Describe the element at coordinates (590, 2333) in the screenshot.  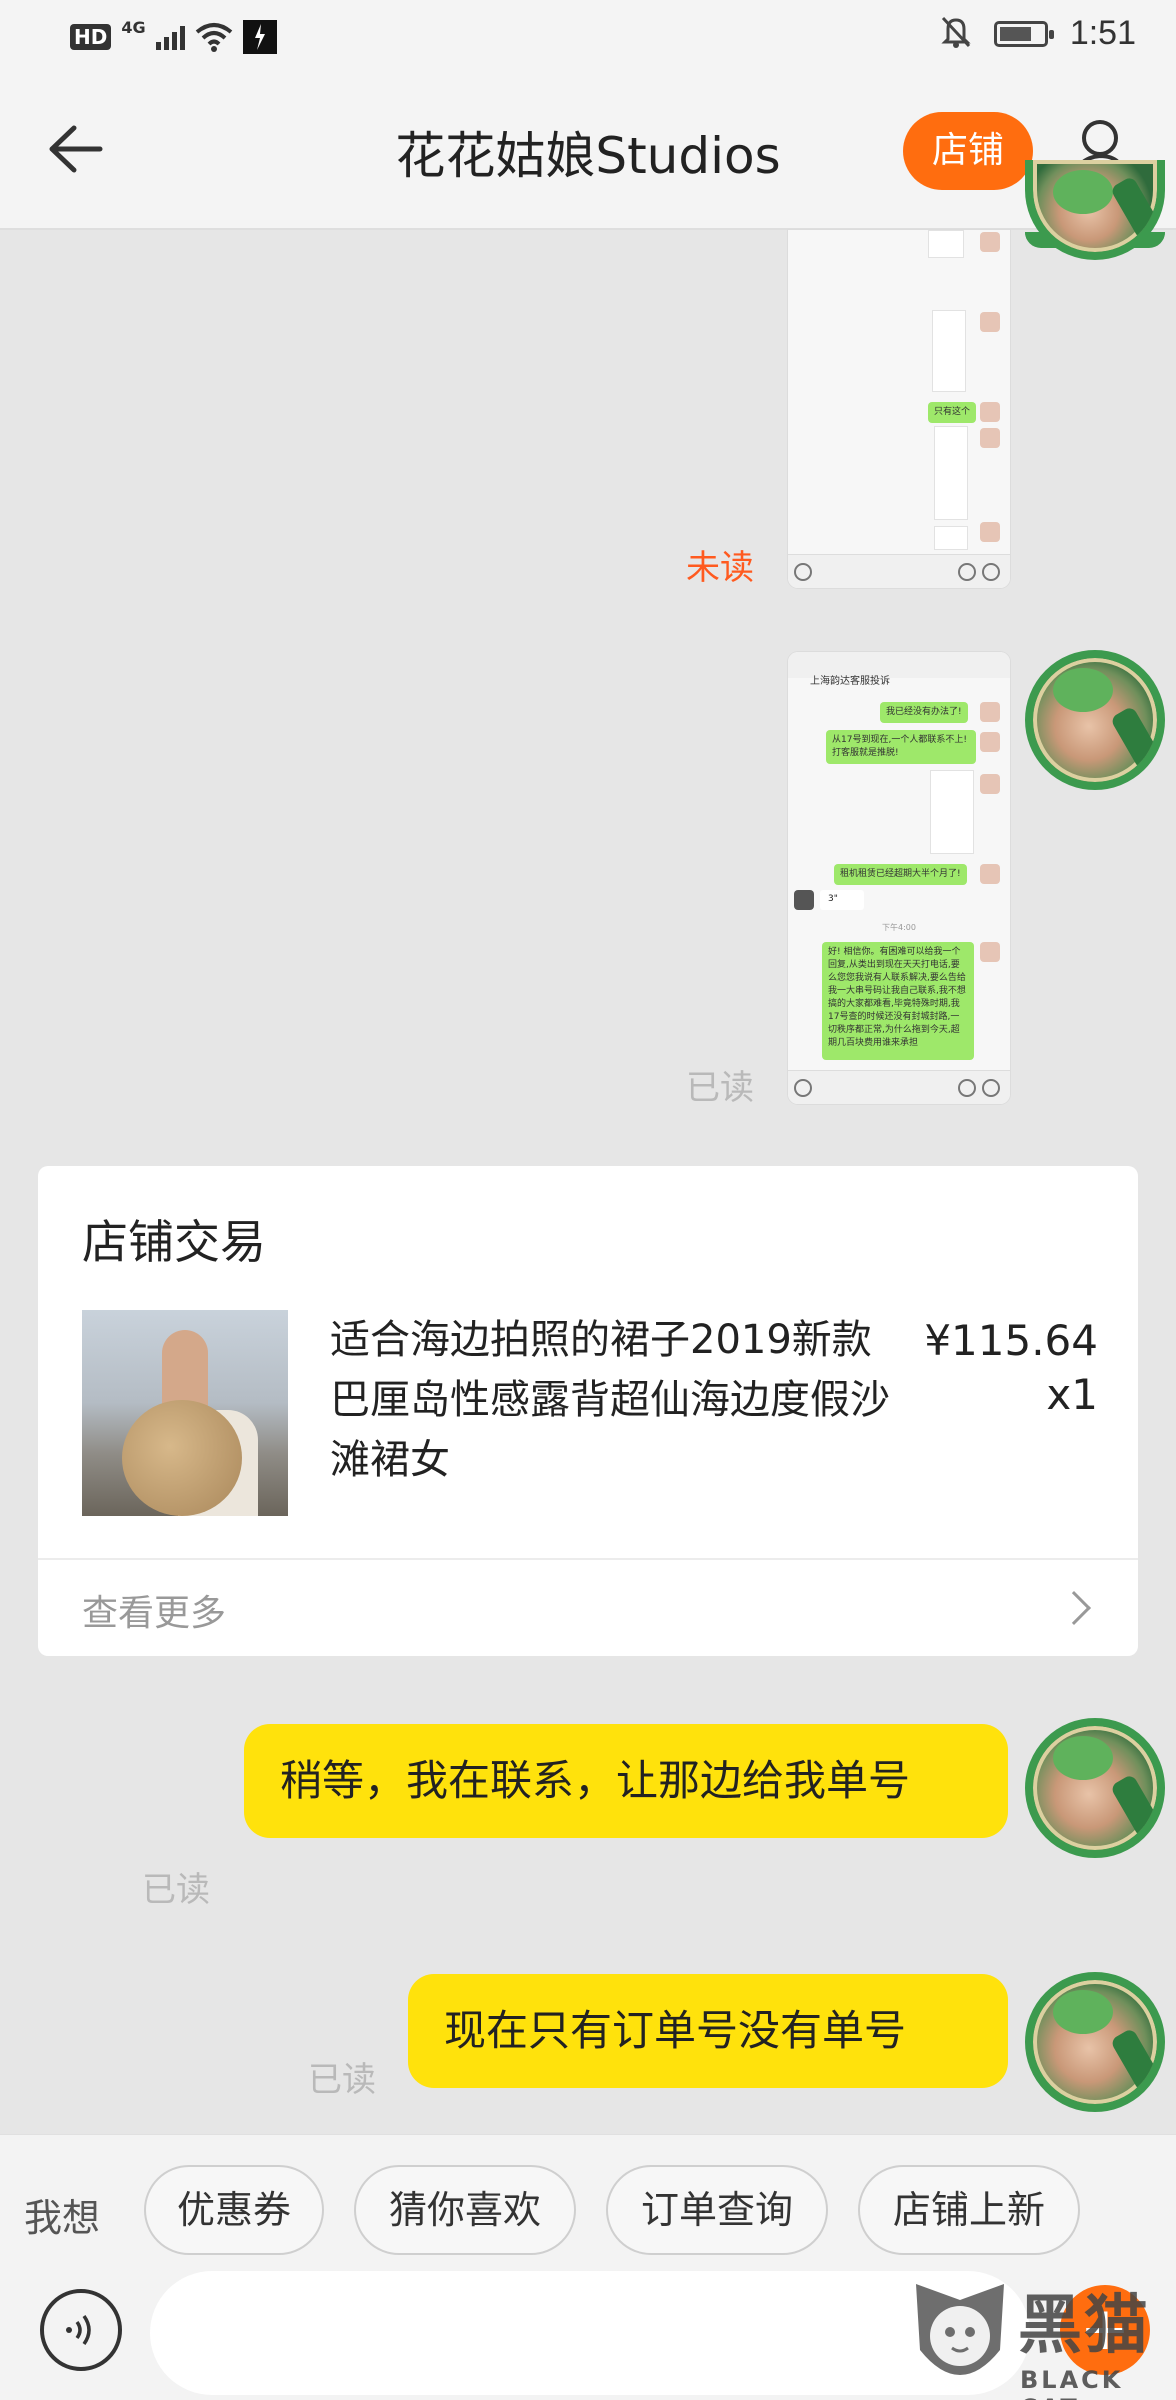
I see `message-input` at that location.